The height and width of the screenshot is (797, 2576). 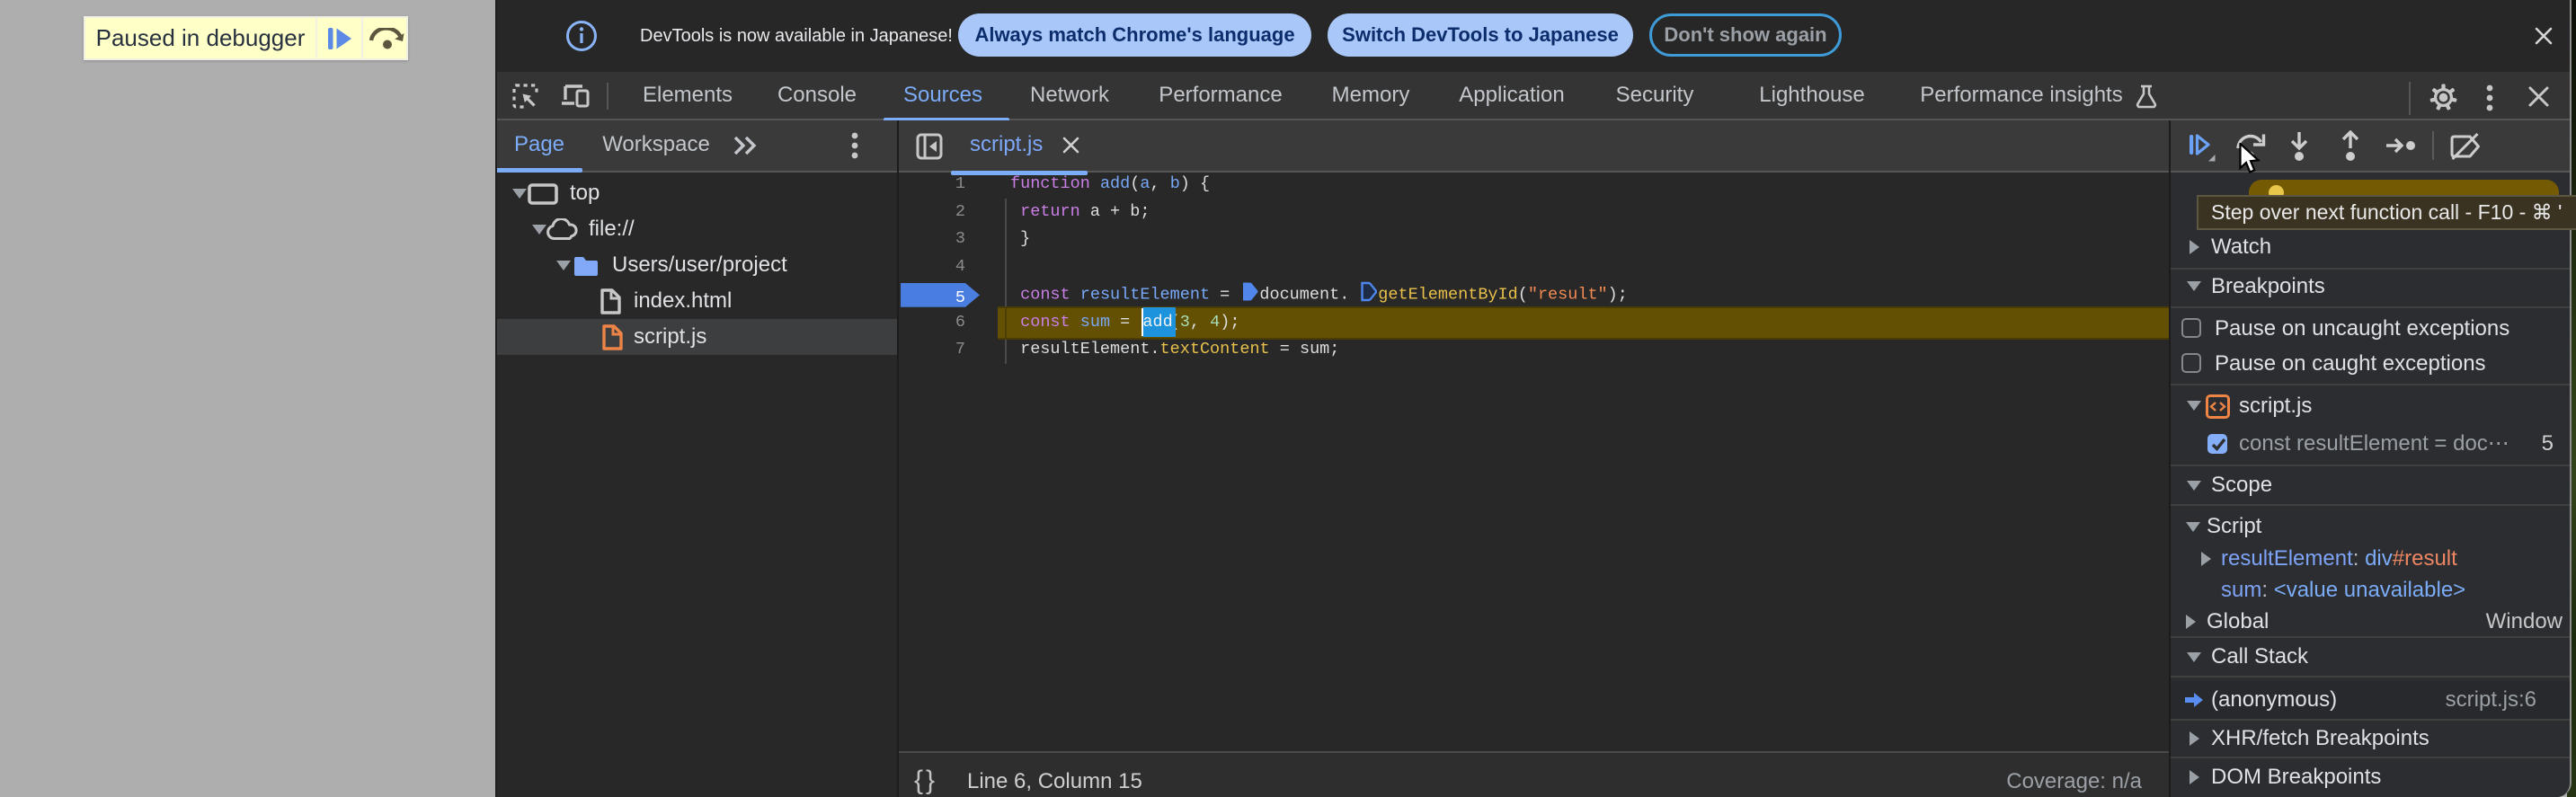 I want to click on svg-text: 5, so click(x=960, y=297).